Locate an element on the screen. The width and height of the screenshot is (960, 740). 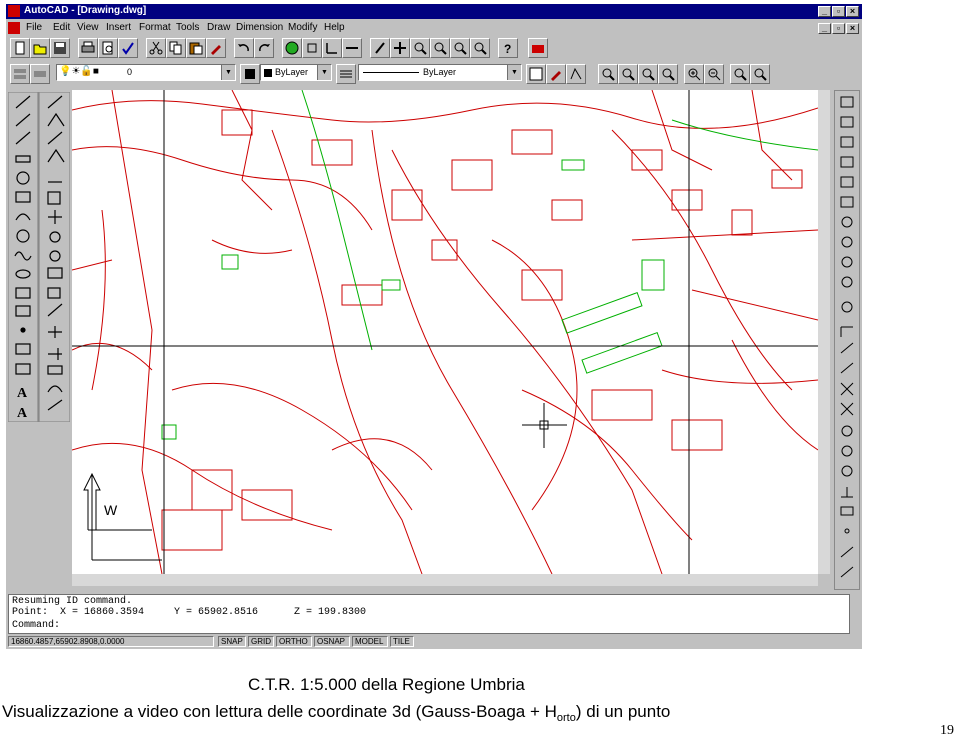
osnap-toggle: OSNAP is located at coordinates (332, 641).